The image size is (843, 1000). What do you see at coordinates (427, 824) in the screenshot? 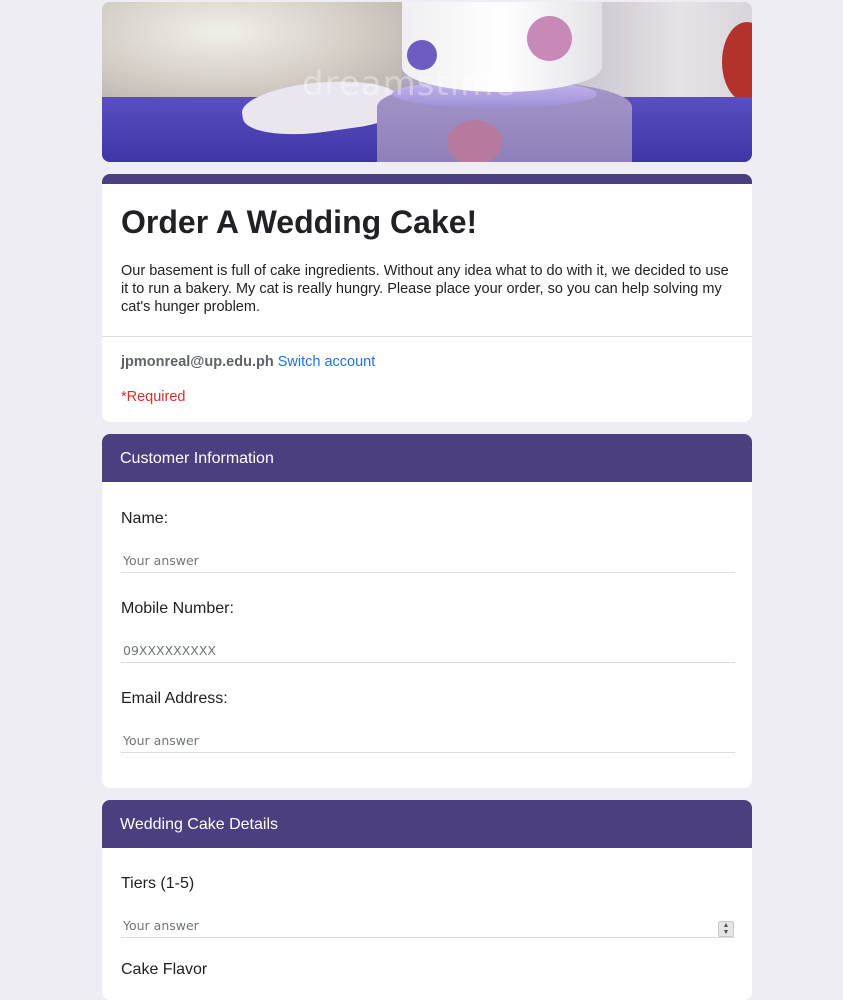
I see `section-title: Wedding Cake Details` at bounding box center [427, 824].